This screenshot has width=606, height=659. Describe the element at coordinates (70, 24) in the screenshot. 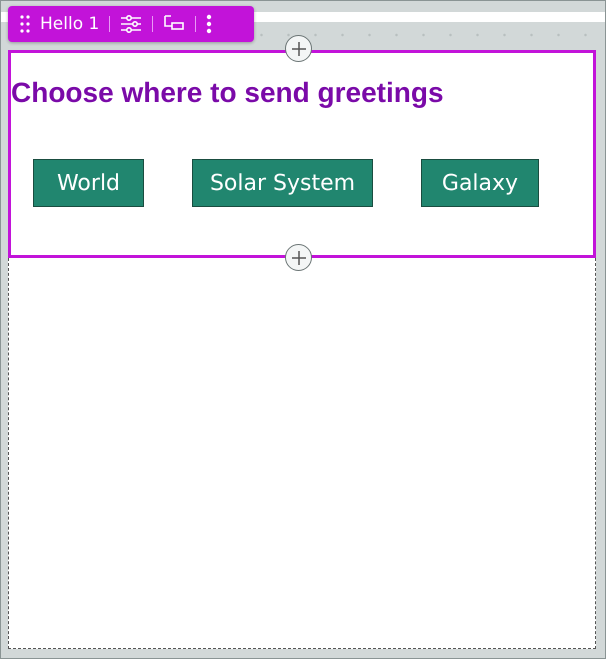

I see `block-label: Hello 1` at that location.